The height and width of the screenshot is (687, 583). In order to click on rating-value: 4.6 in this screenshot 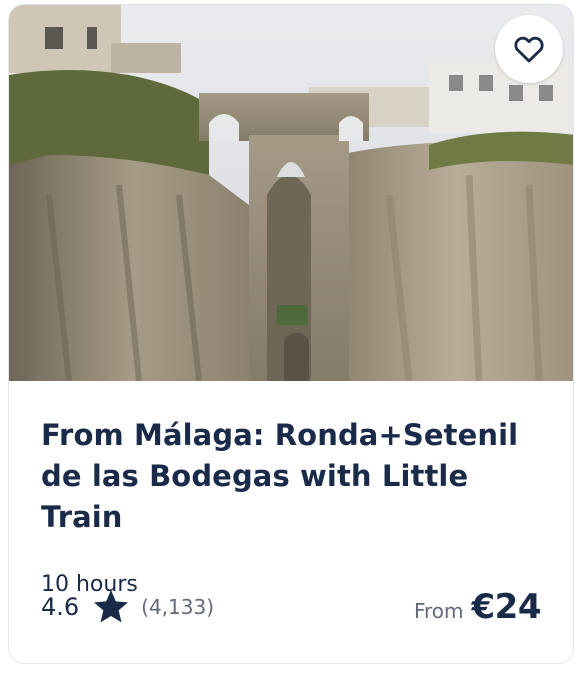, I will do `click(60, 607)`.